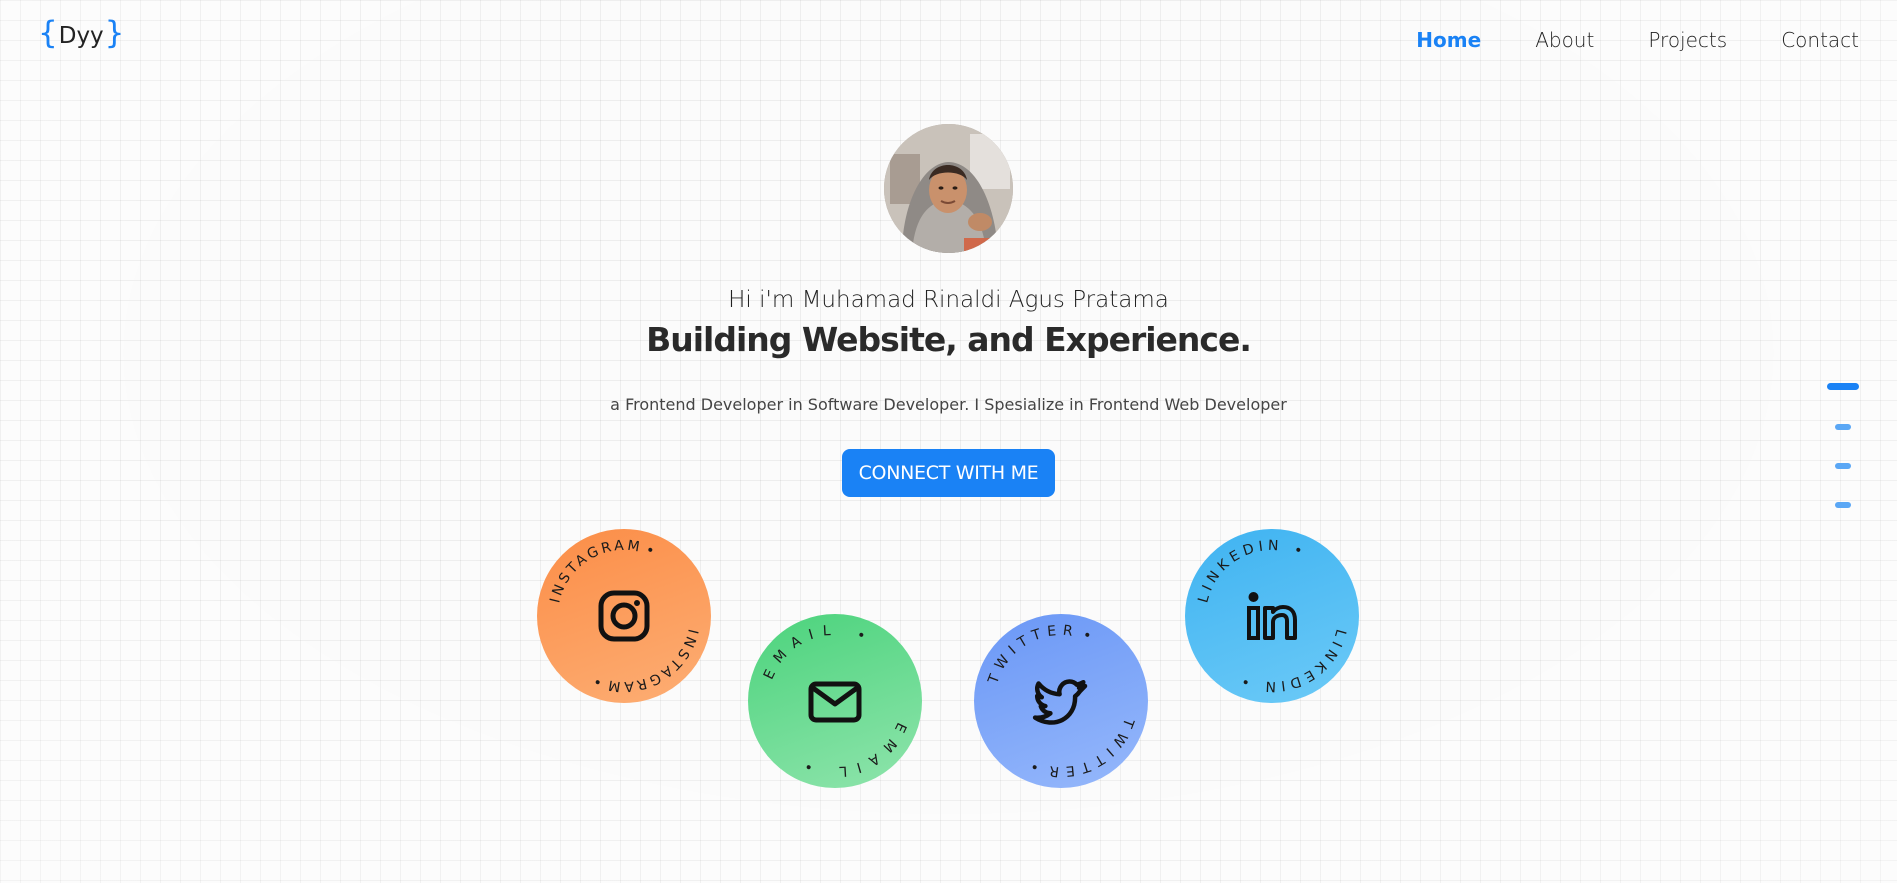 This screenshot has width=1897, height=883. I want to click on instagram-icon, so click(624, 616).